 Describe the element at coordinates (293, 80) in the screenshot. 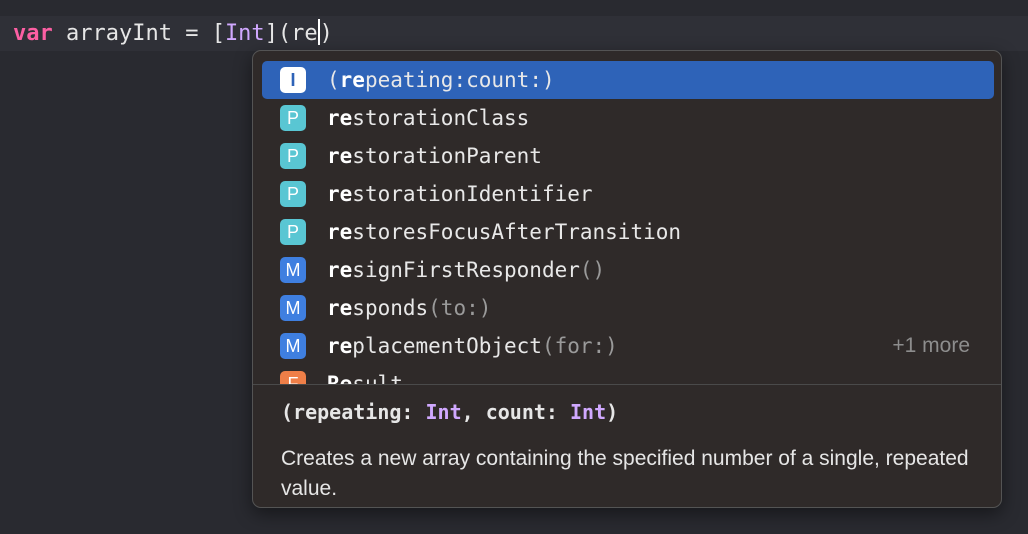

I see `initializer-badge-icon: I` at that location.